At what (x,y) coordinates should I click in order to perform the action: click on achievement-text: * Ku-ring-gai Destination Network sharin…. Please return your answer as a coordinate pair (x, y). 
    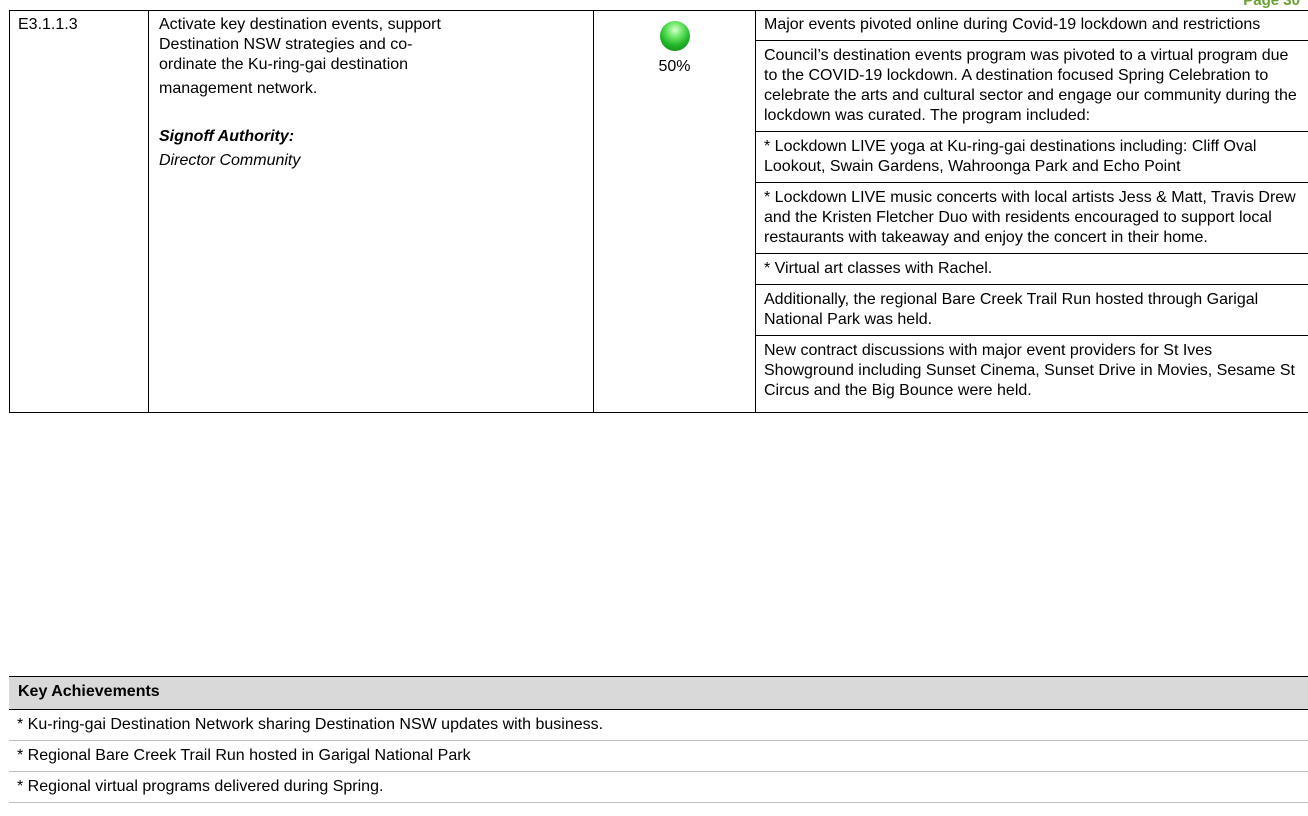
    Looking at the image, I should click on (310, 724).